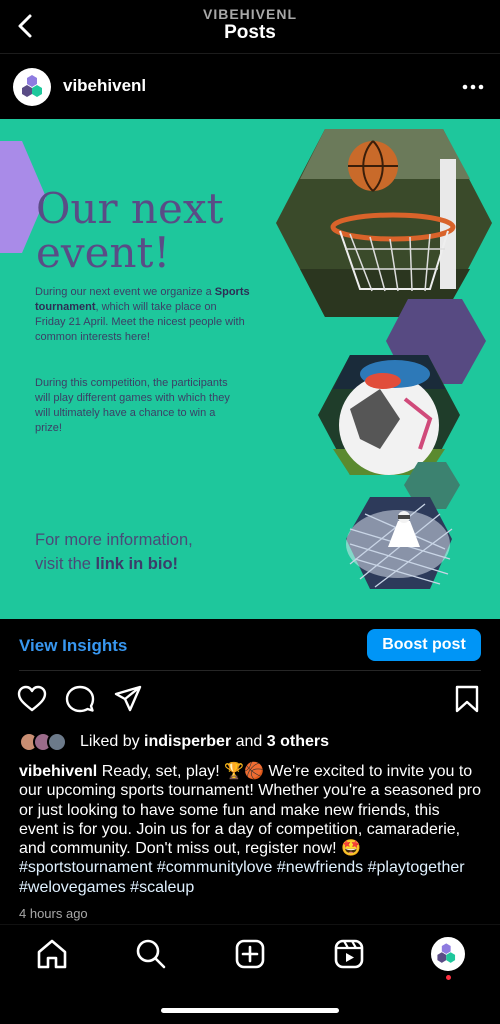 The width and height of the screenshot is (500, 1024). Describe the element at coordinates (137, 564) in the screenshot. I see `more-info-link: link in bio!` at that location.